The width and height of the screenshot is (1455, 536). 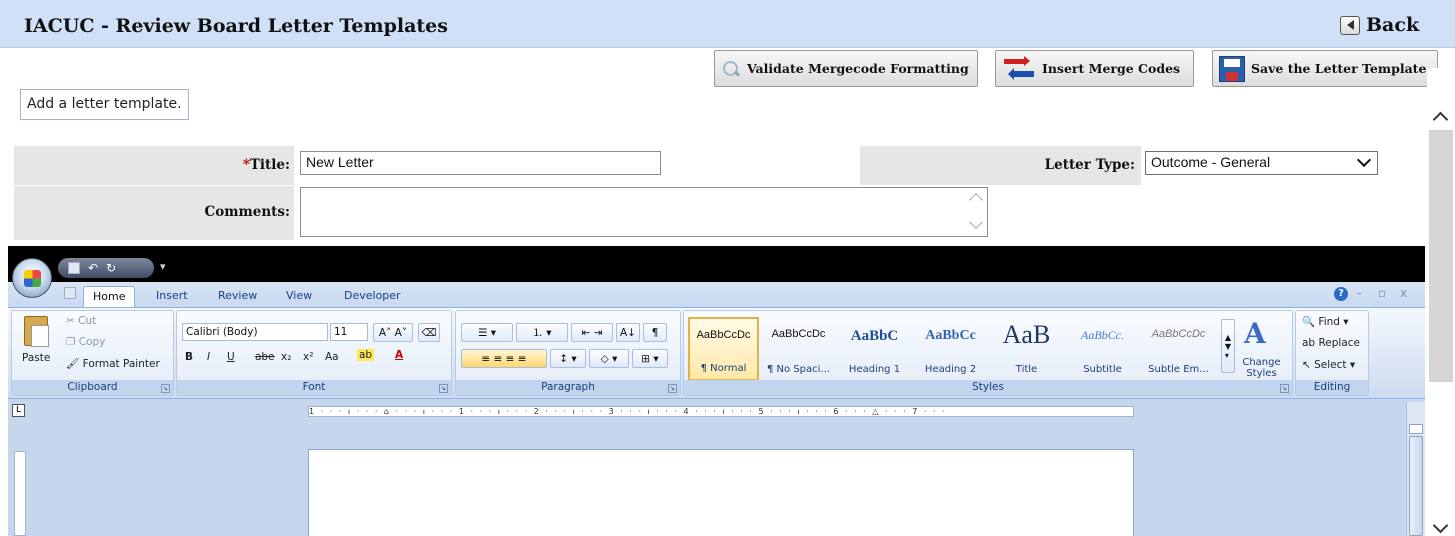 What do you see at coordinates (487, 332) in the screenshot?
I see `bullets-button: ☰ ▾` at bounding box center [487, 332].